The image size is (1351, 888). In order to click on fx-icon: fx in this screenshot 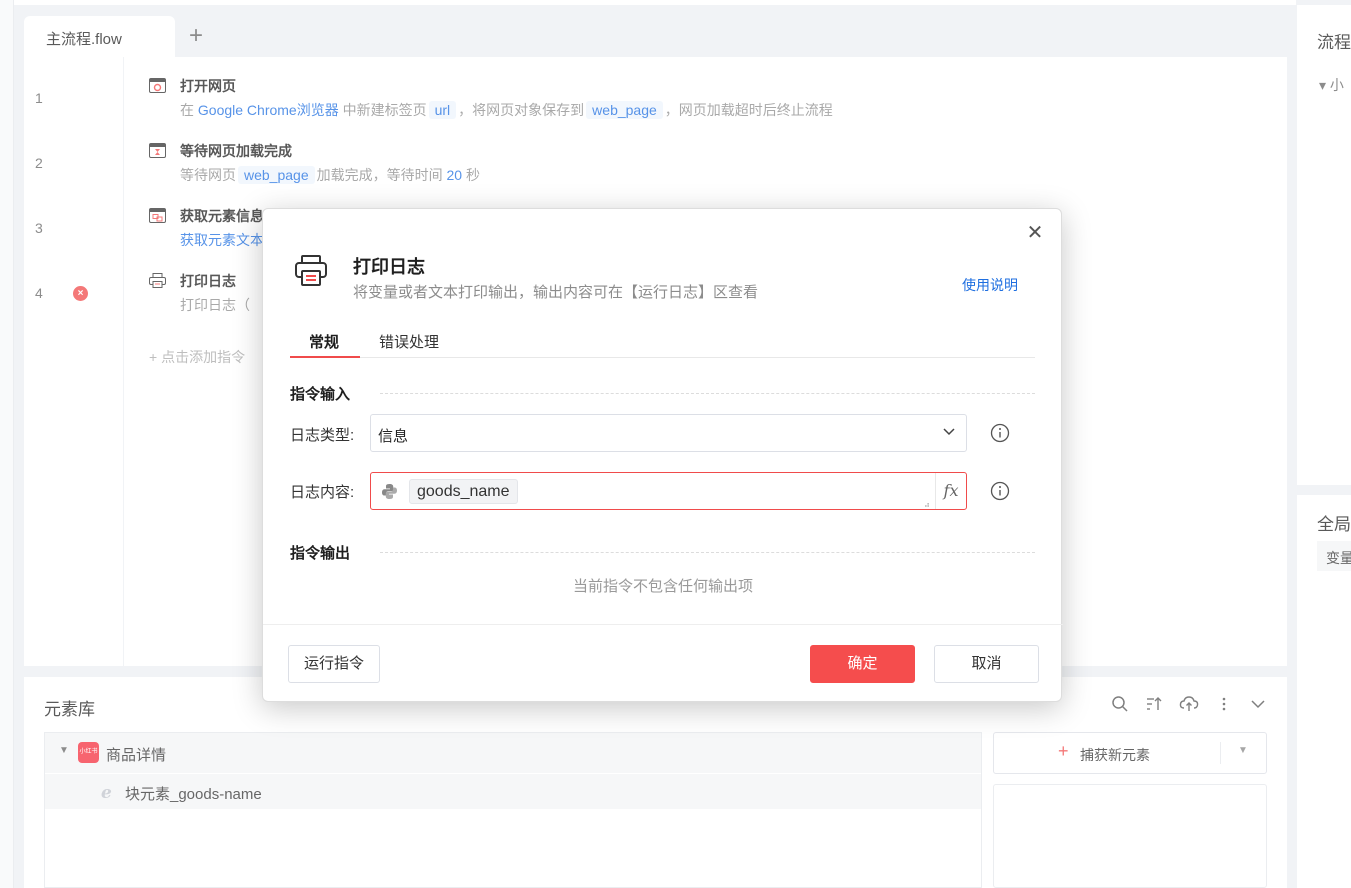, I will do `click(950, 491)`.